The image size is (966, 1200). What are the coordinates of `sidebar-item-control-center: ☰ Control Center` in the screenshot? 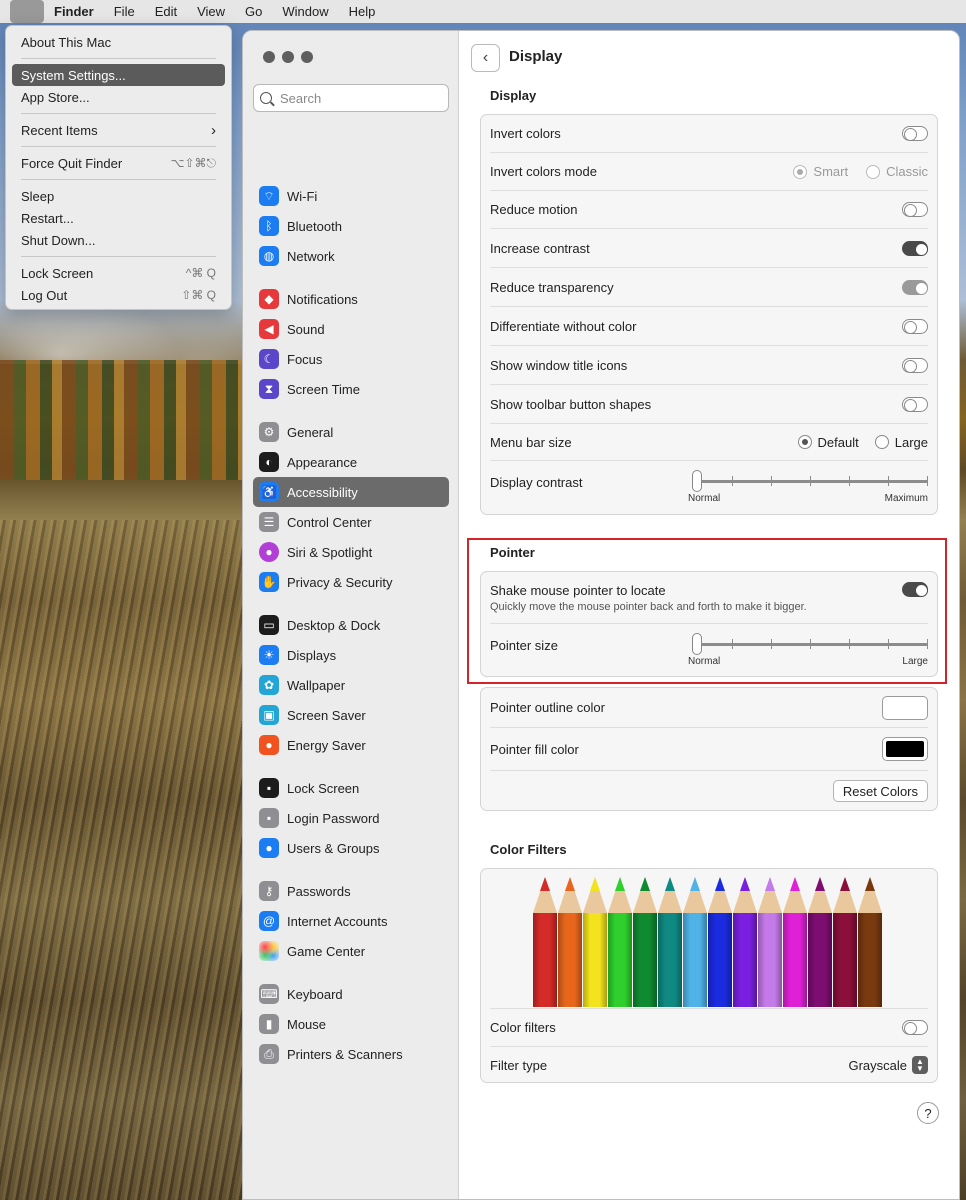 It's located at (351, 522).